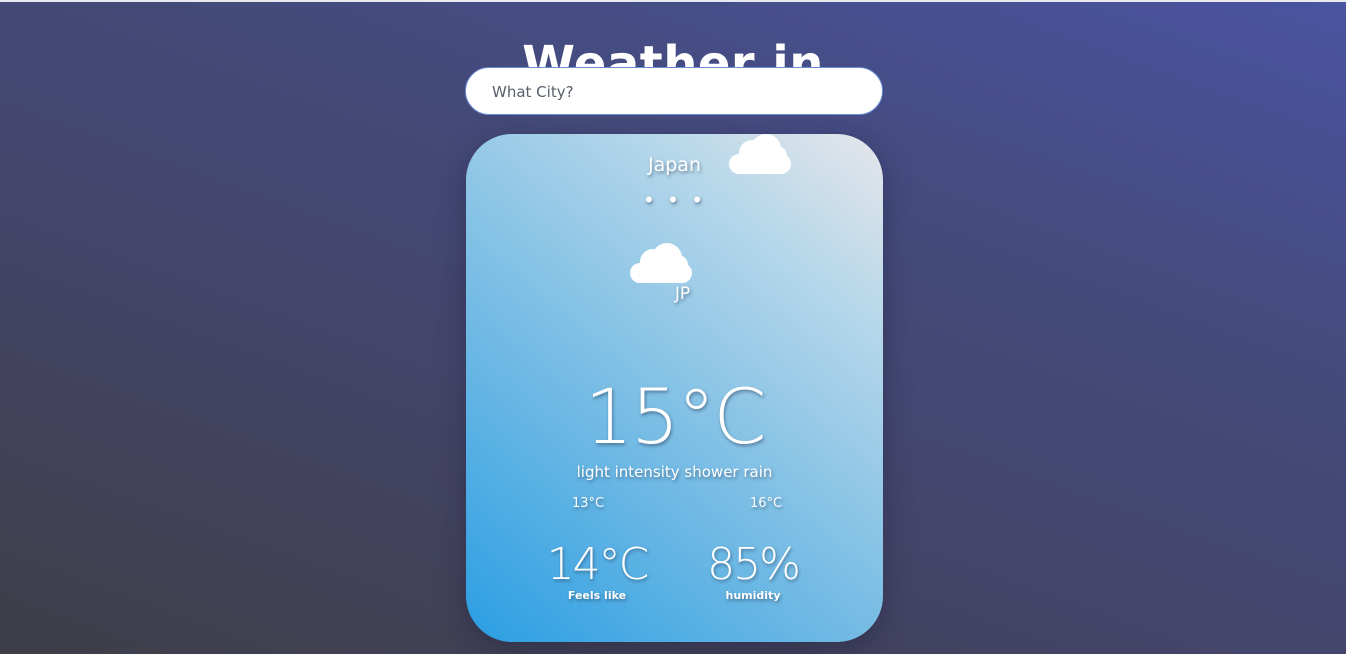 This screenshot has height=654, width=1346. Describe the element at coordinates (673, 1) in the screenshot. I see `top-border` at that location.